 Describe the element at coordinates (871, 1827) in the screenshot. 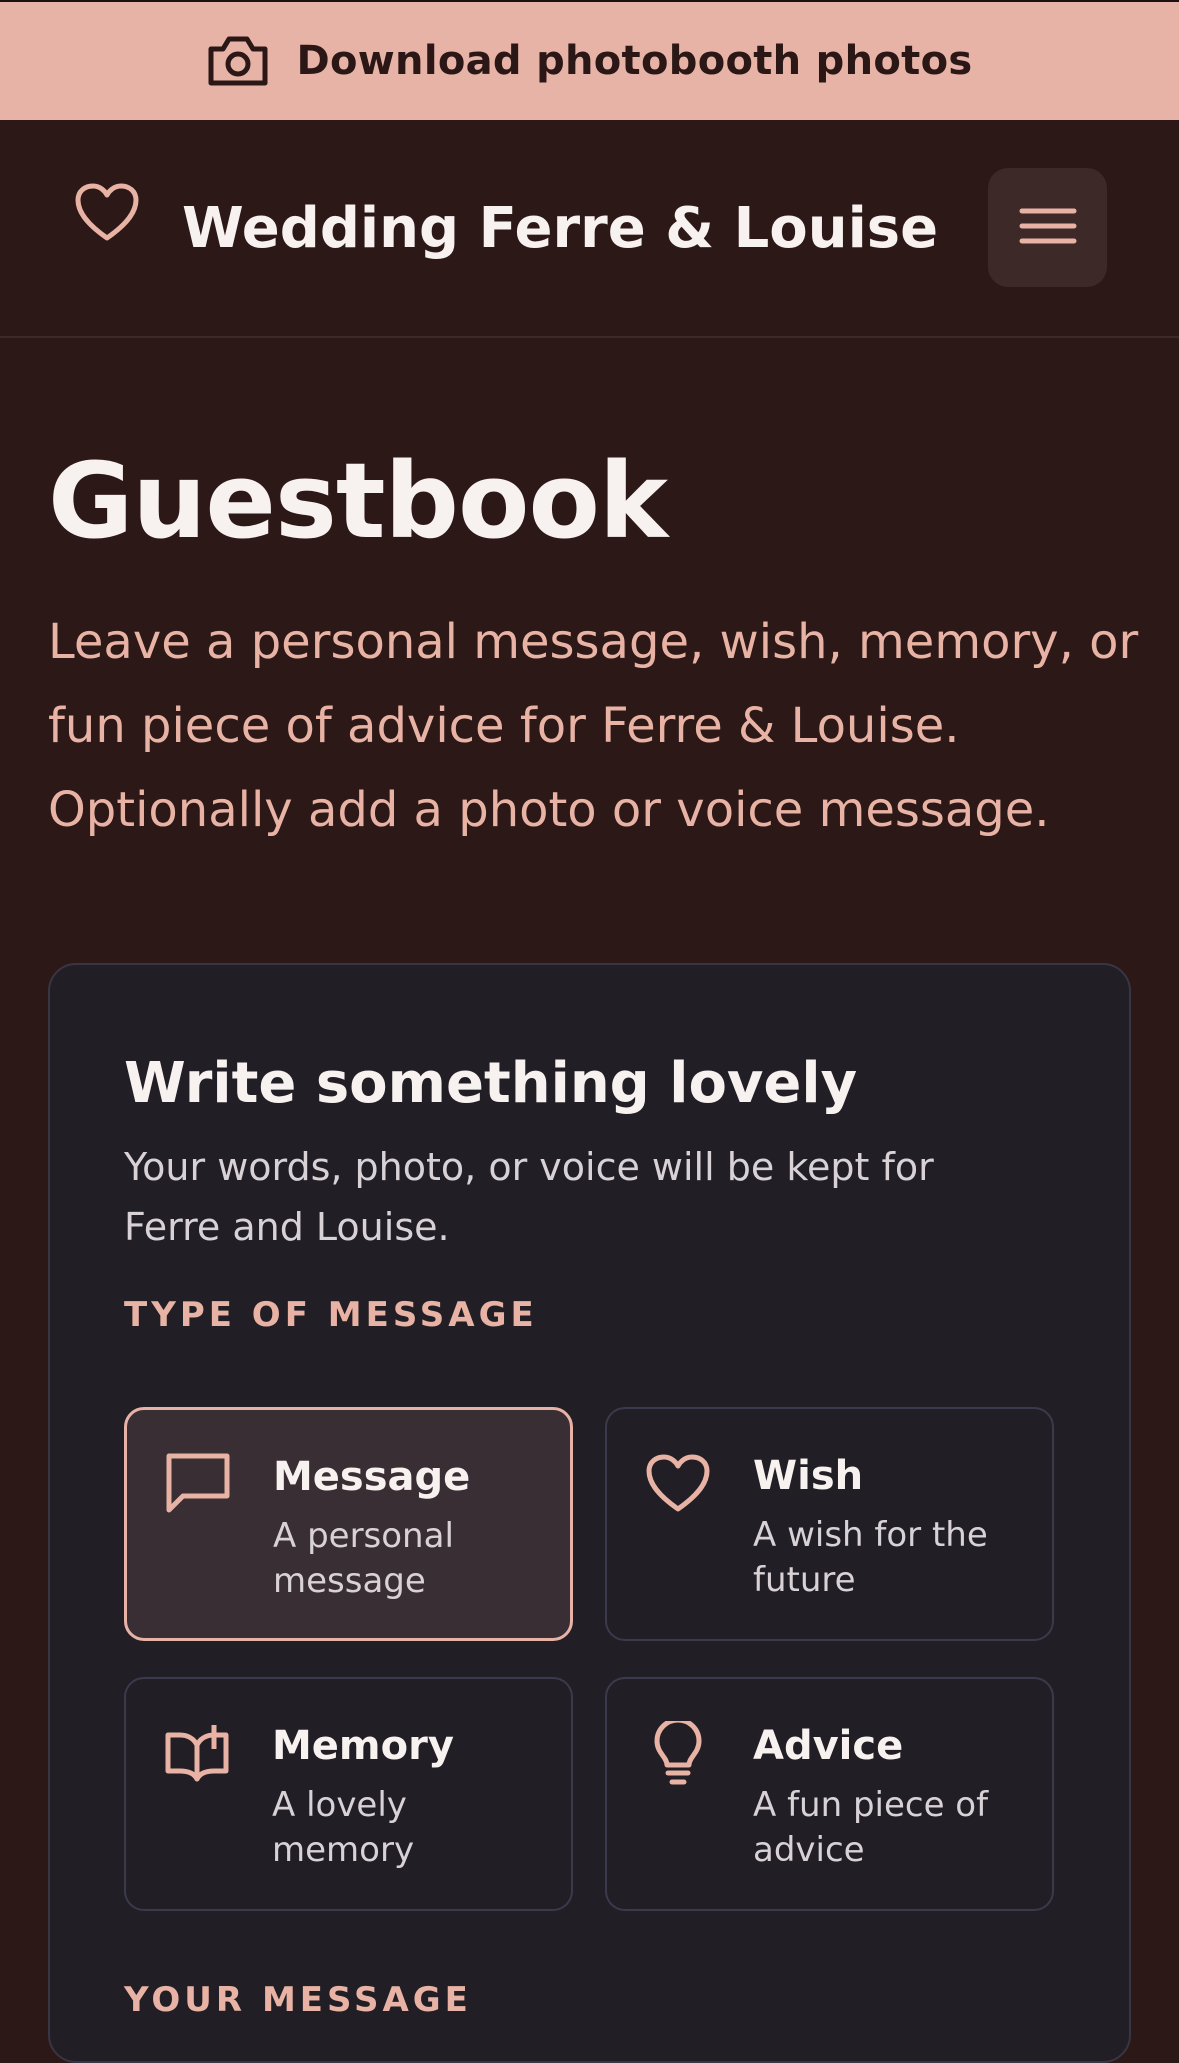

I see `type-option-desc: A fun piece of advice` at that location.